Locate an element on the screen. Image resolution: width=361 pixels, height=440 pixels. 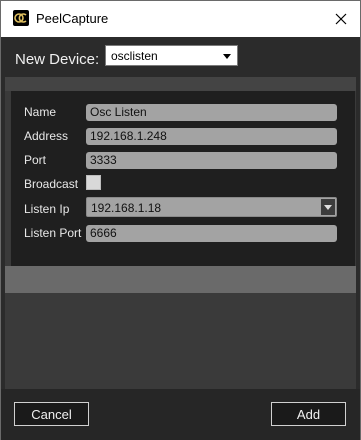
dropdown-button is located at coordinates (328, 207).